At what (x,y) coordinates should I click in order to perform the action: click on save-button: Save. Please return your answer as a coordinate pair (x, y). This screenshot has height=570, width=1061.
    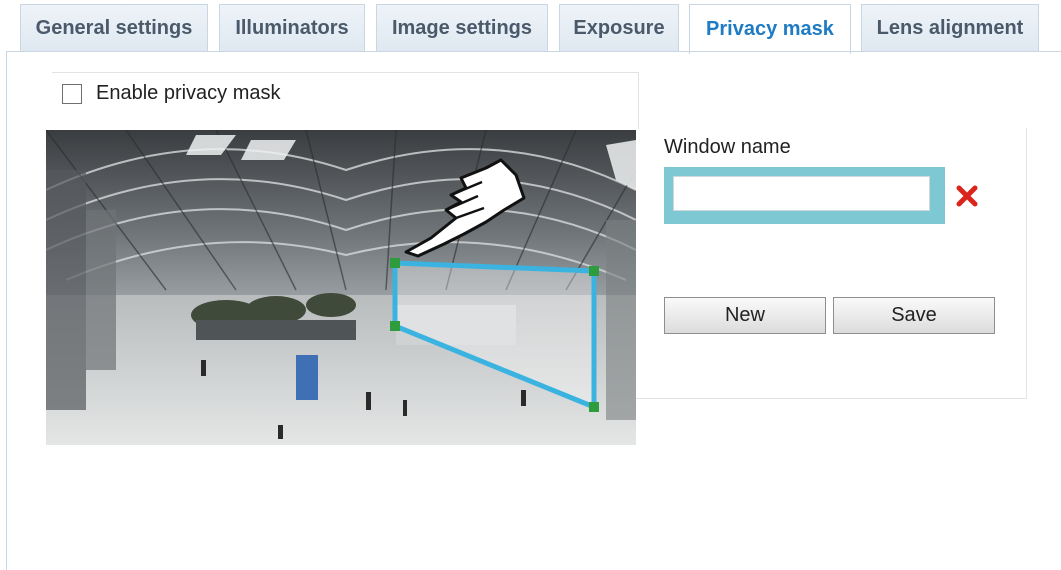
    Looking at the image, I should click on (914, 315).